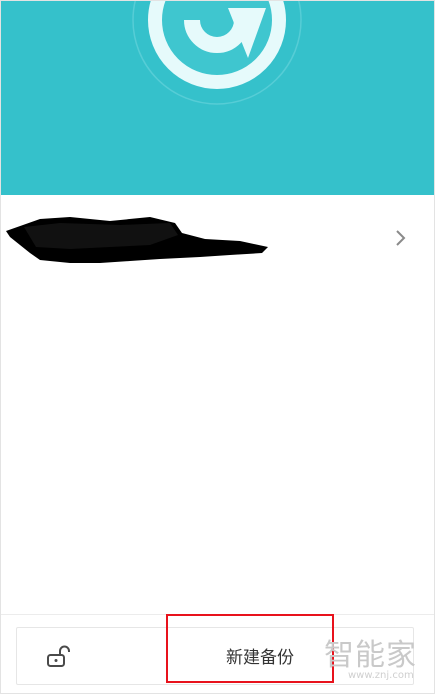 The image size is (435, 695). Describe the element at coordinates (137, 240) in the screenshot. I see `redacted-backup-name` at that location.